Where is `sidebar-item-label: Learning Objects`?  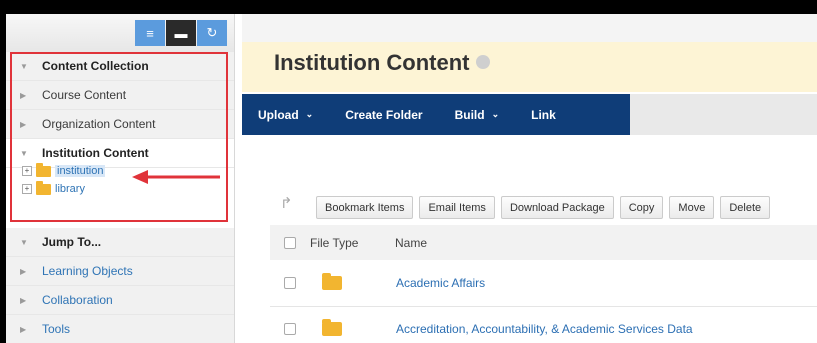 sidebar-item-label: Learning Objects is located at coordinates (87, 271).